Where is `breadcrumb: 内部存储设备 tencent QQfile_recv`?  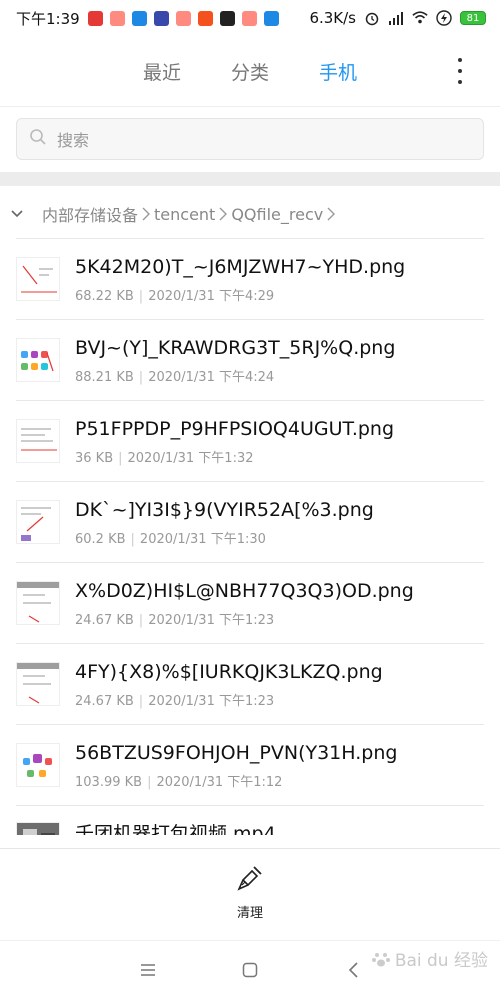 breadcrumb: 内部存储设备 tencent QQfile_recv is located at coordinates (250, 214).